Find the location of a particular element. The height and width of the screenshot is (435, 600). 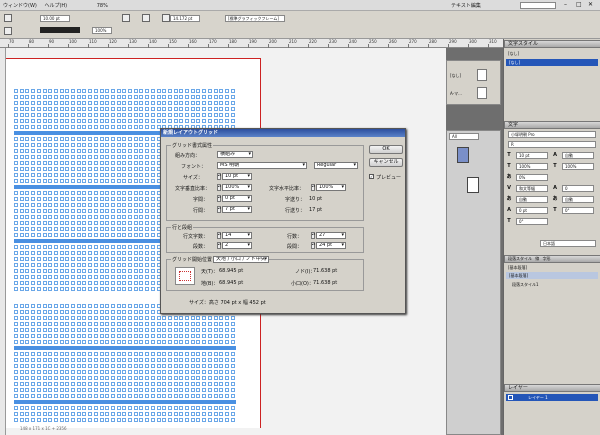

font-select: MS 明朝 is located at coordinates (262, 165).